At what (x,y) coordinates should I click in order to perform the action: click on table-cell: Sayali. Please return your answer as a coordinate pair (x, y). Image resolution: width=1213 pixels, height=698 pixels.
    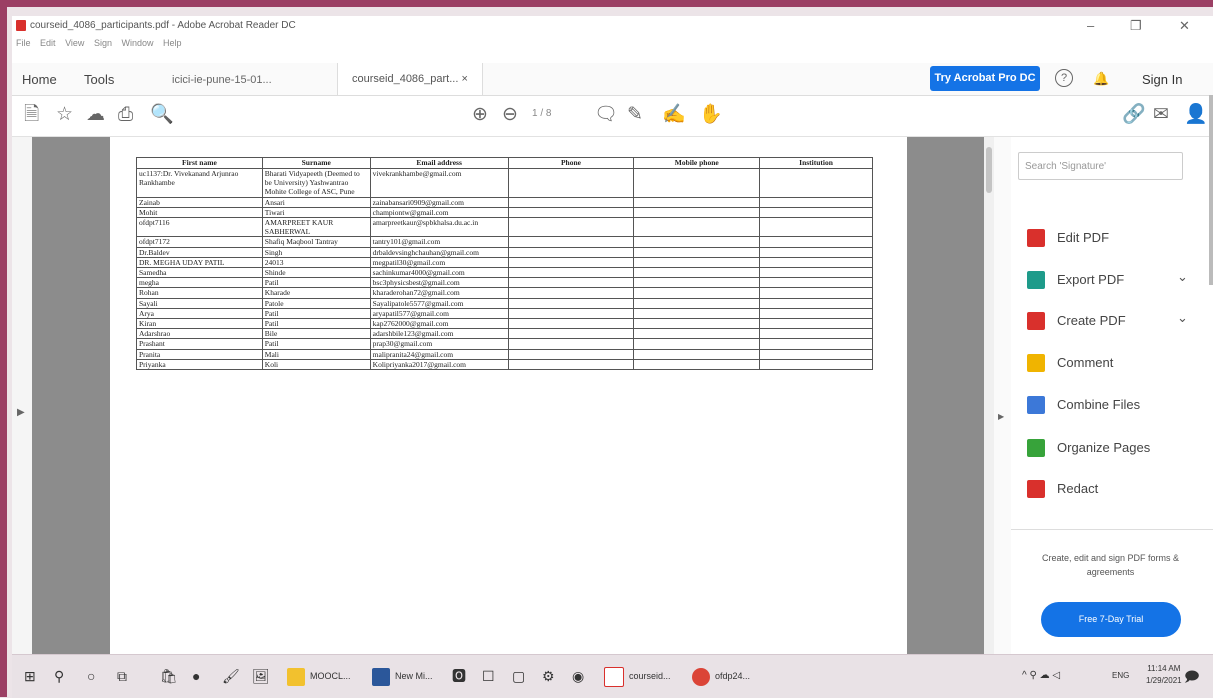
    Looking at the image, I should click on (199, 303).